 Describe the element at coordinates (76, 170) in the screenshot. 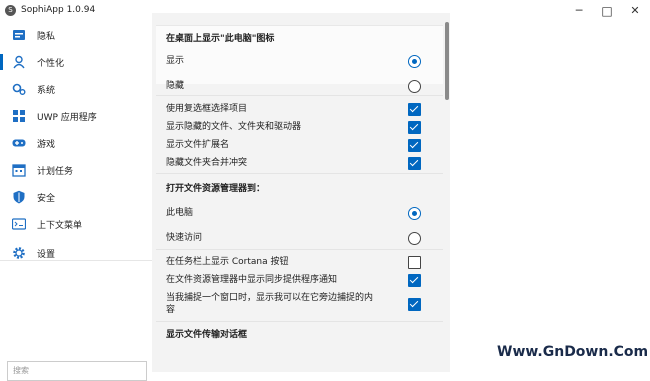

I see `sidebar-item-scheduled-tasks: 计划任务` at that location.